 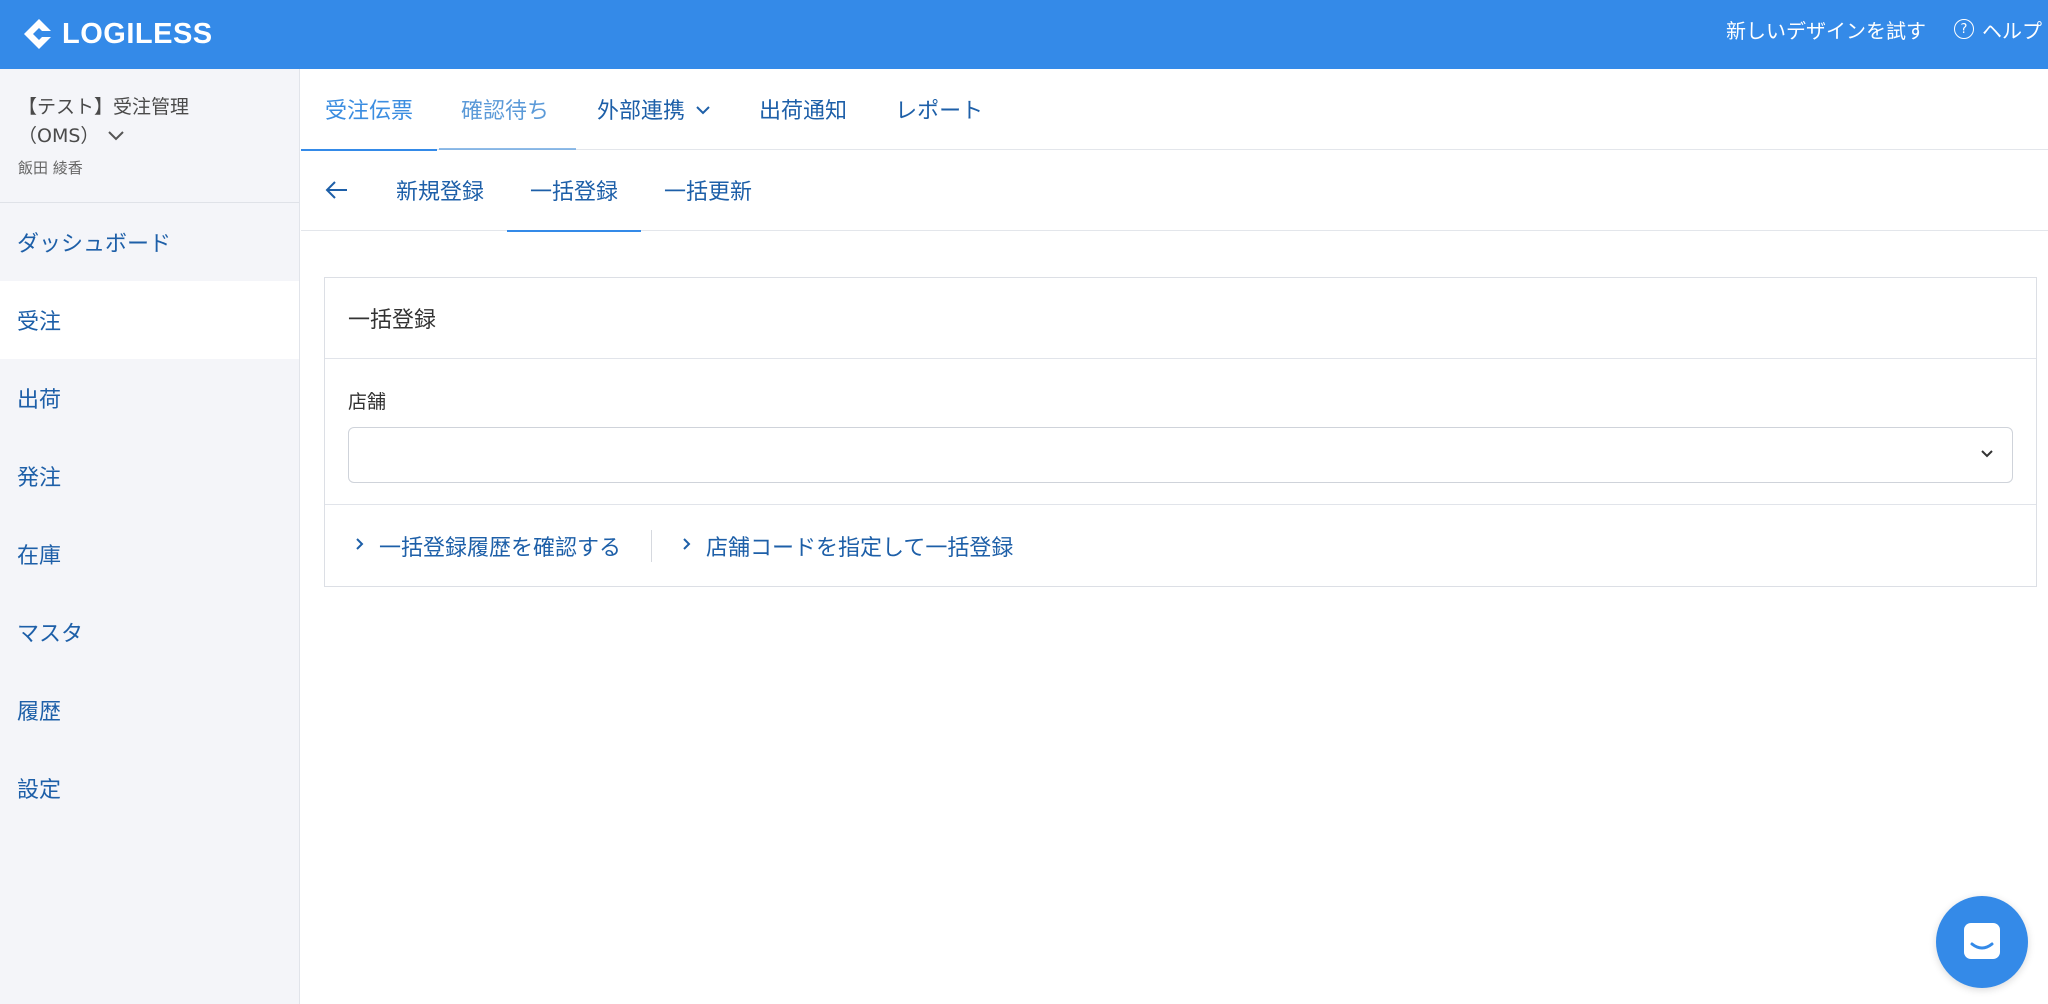 I want to click on org-name-line1: 【テスト】受注管理, so click(x=104, y=107).